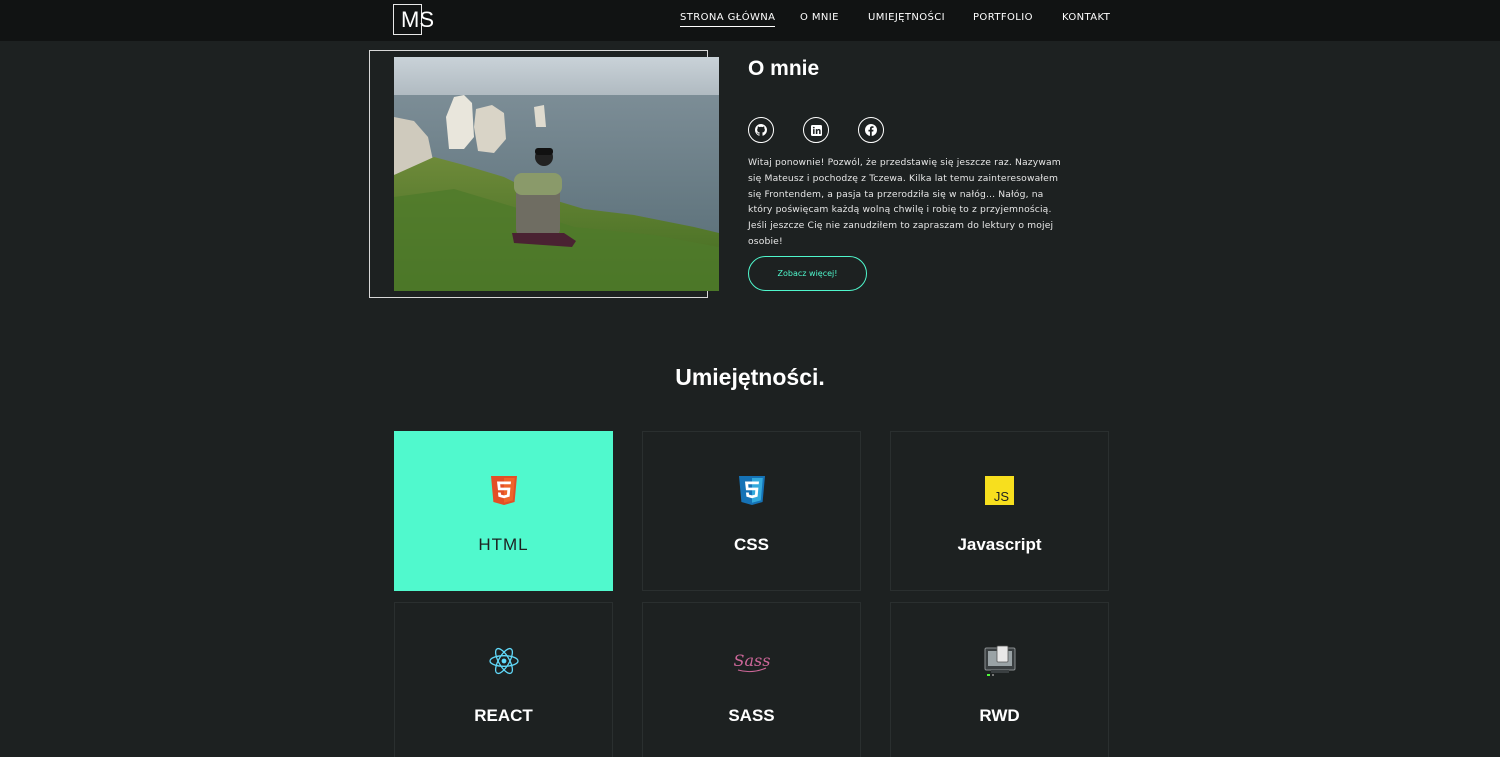 Image resolution: width=1500 pixels, height=757 pixels. I want to click on skill-label: RWD, so click(999, 715).